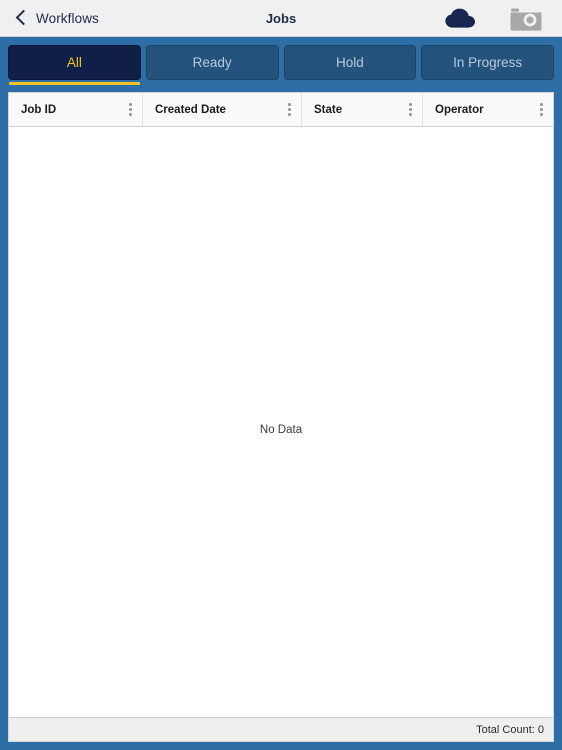 This screenshot has height=750, width=562. Describe the element at coordinates (488, 109) in the screenshot. I see `column-header-operator: Operator` at that location.